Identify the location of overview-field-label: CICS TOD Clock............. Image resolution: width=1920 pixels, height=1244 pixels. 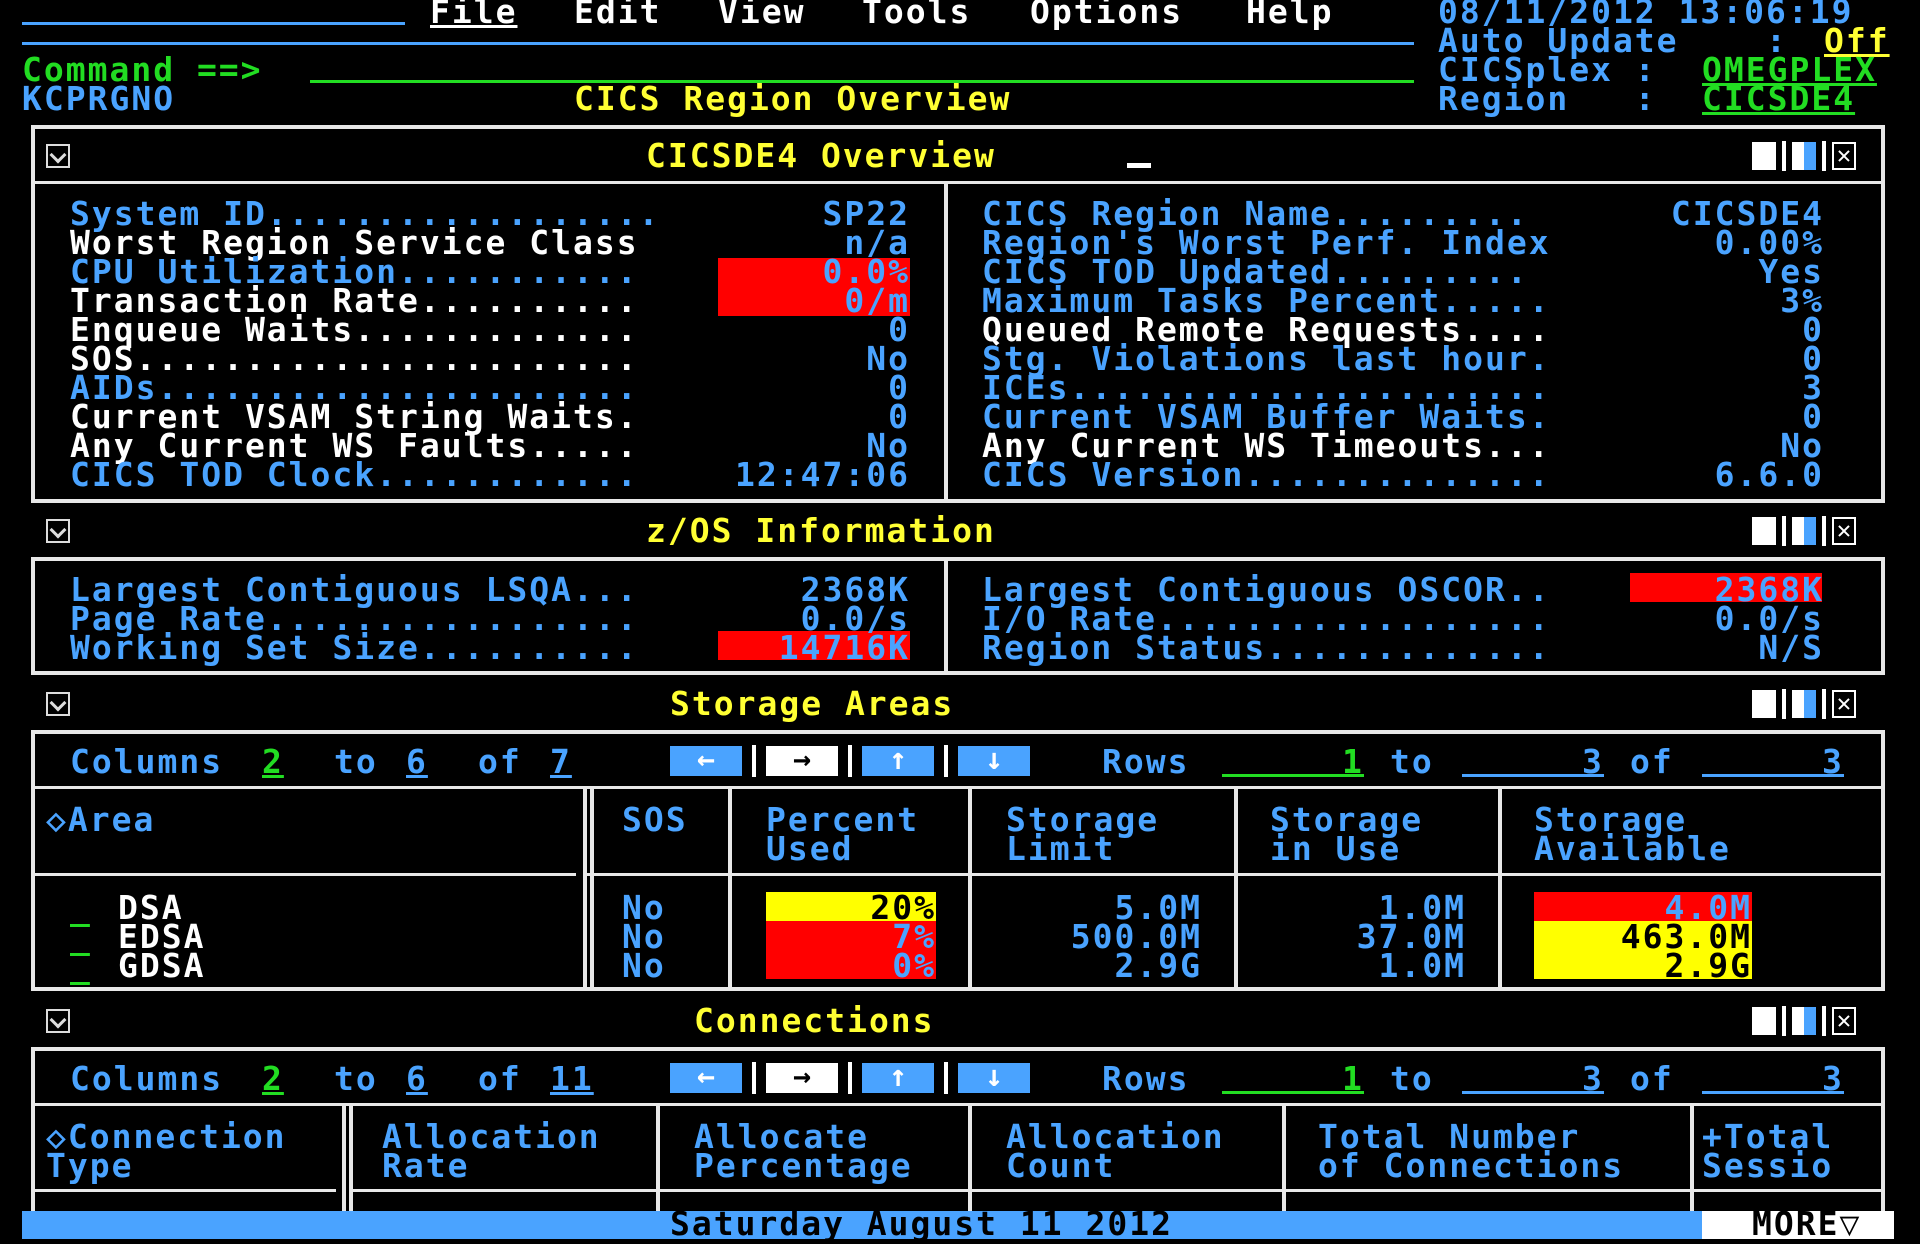
(354, 474).